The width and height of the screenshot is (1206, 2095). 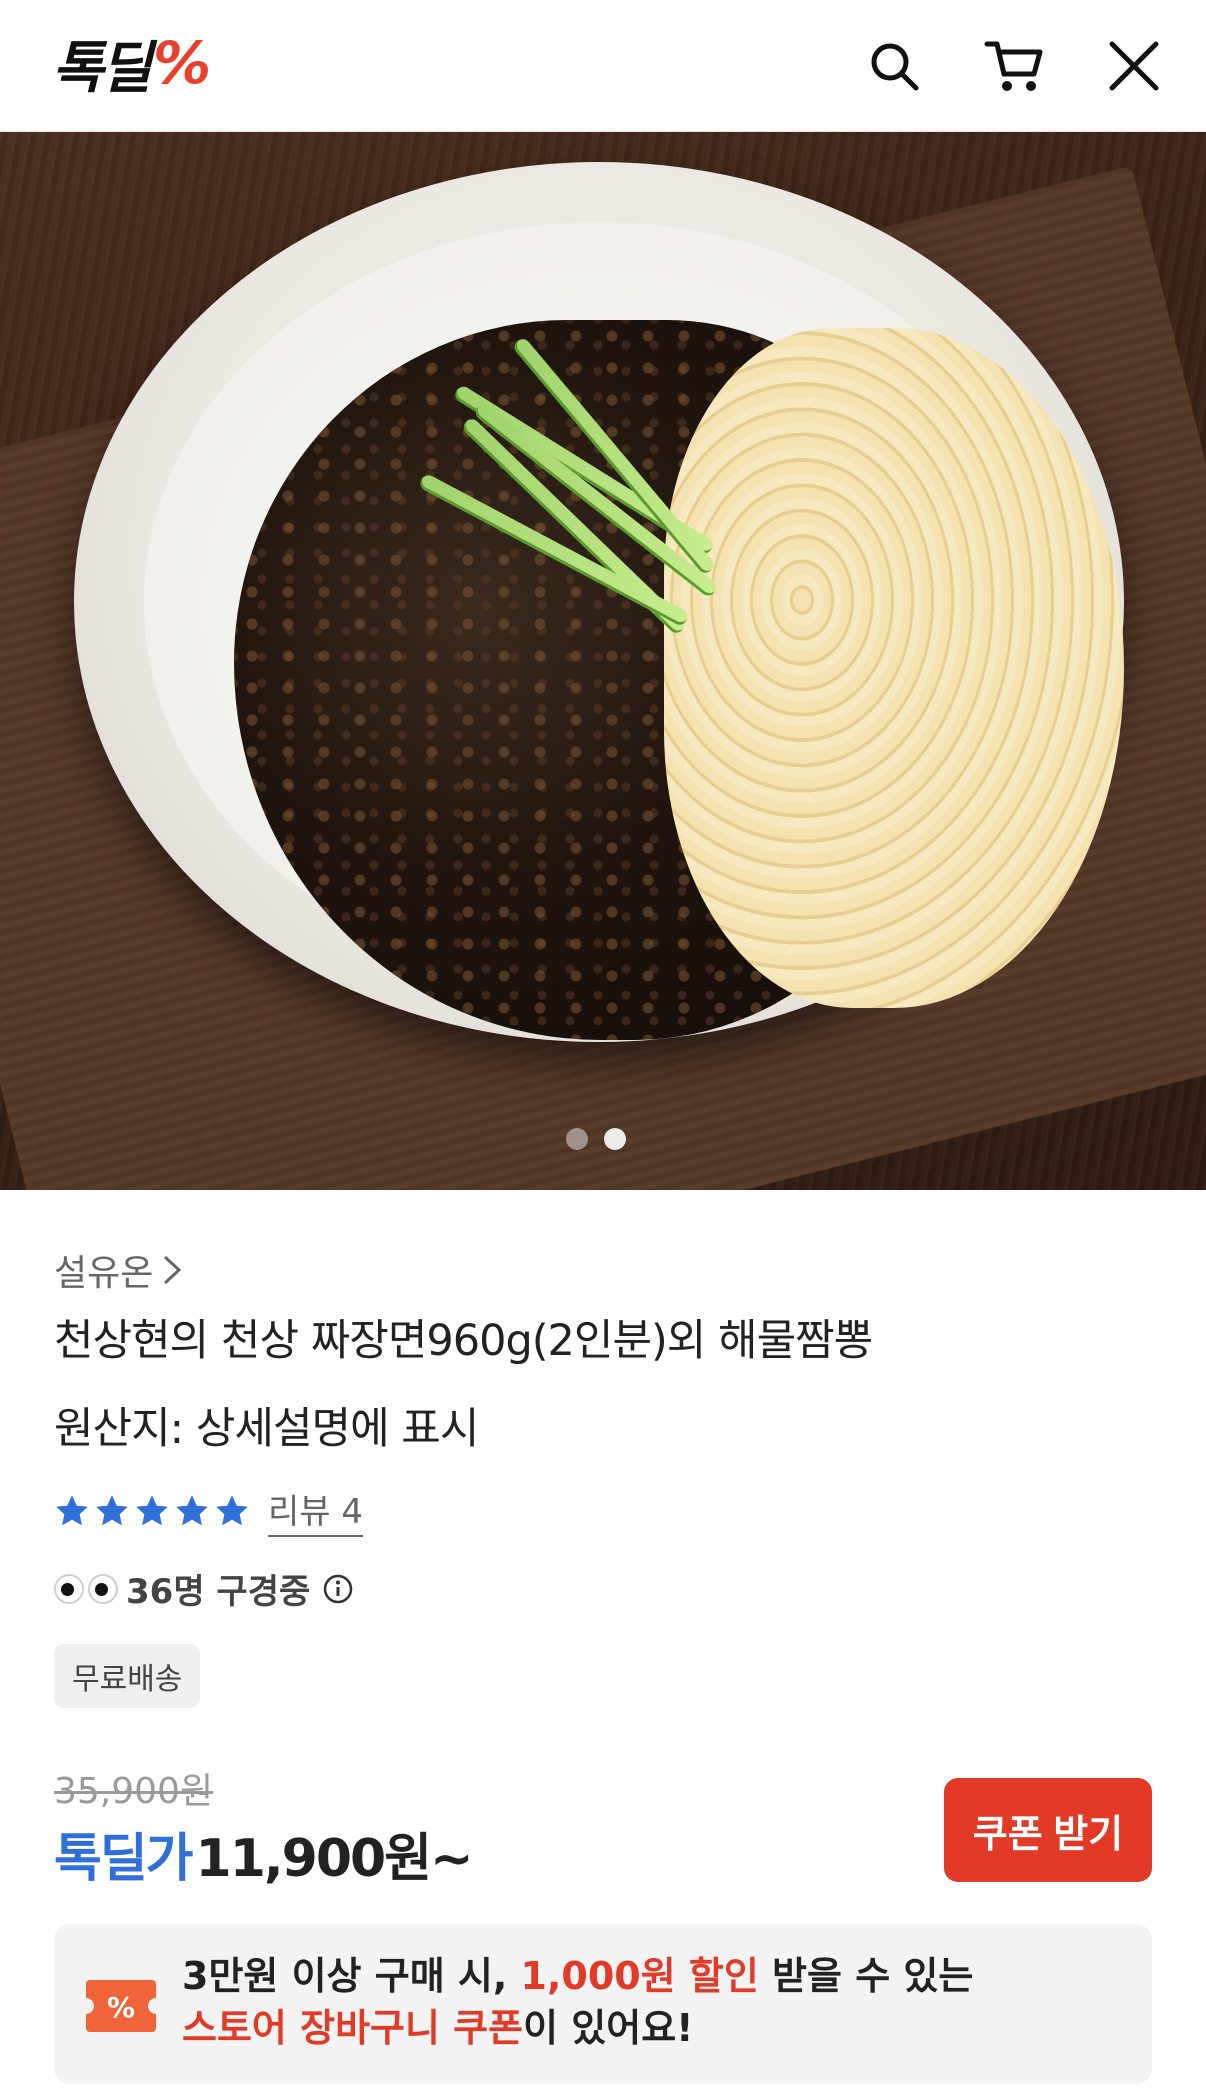 I want to click on product-origin: 원산지: 상세설명에 표시, so click(x=266, y=1429).